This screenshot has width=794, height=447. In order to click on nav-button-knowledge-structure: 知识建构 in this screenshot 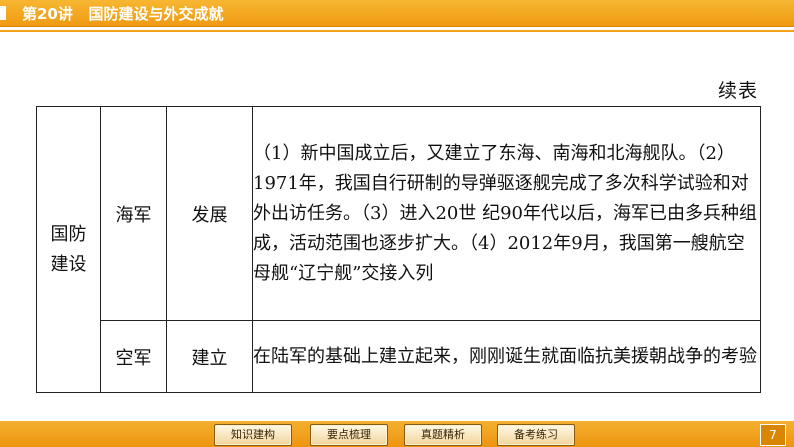, I will do `click(253, 435)`.